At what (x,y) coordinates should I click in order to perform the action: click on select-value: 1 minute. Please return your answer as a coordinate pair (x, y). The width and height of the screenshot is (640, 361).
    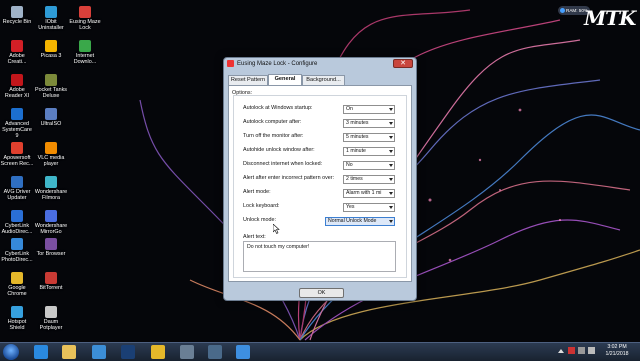
    Looking at the image, I should click on (356, 151).